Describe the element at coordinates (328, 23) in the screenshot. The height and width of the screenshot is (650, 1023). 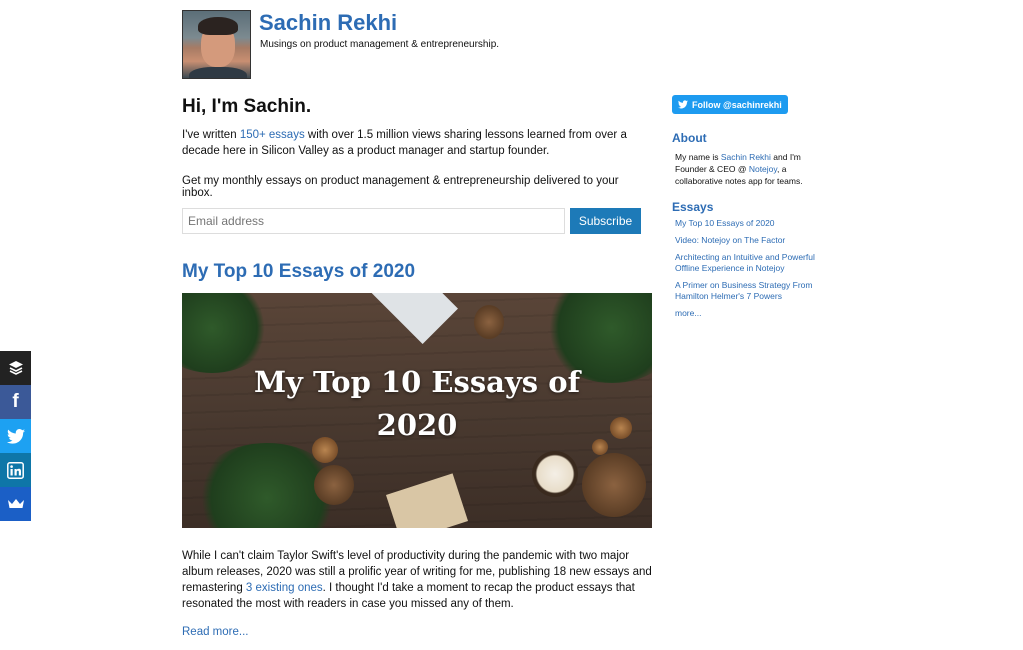
I see `site-title-link: Sachin Rekhi` at that location.